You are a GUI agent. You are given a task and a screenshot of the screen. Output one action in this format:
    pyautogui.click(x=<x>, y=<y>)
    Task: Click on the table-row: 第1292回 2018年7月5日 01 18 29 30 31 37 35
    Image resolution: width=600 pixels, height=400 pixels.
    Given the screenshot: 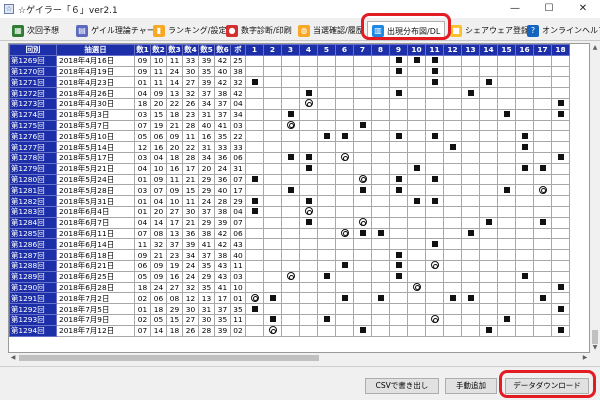 What is the action you would take?
    pyautogui.click(x=289, y=309)
    